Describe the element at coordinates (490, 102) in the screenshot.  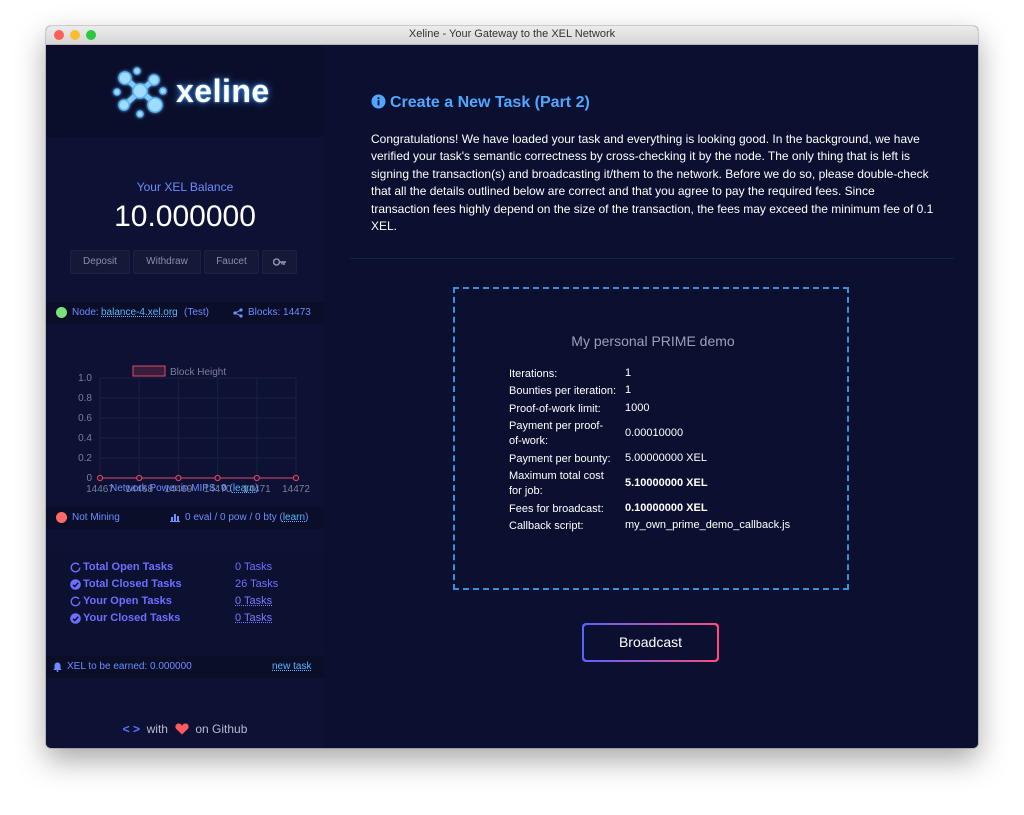
I see `page-title-text: Create a New Task (Part 2)` at that location.